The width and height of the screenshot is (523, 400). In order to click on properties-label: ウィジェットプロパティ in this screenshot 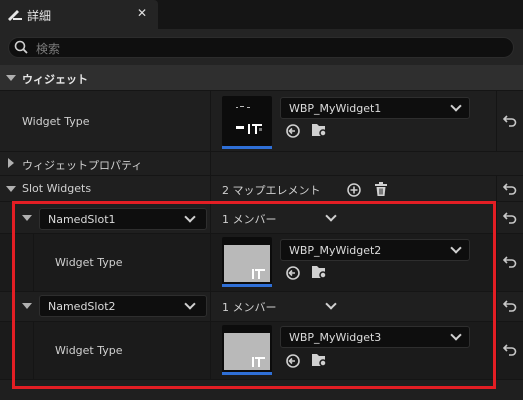, I will do `click(82, 165)`.